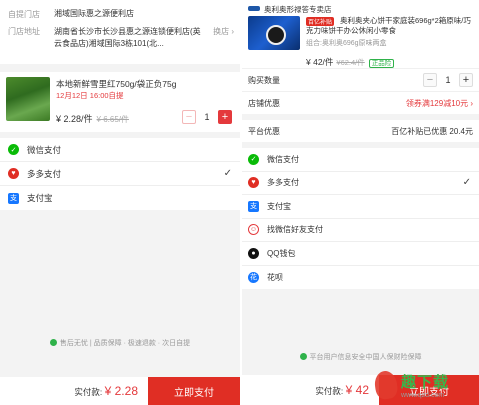 The height and width of the screenshot is (405, 479). I want to click on payment-option-huabei: 花 花呗, so click(360, 278).